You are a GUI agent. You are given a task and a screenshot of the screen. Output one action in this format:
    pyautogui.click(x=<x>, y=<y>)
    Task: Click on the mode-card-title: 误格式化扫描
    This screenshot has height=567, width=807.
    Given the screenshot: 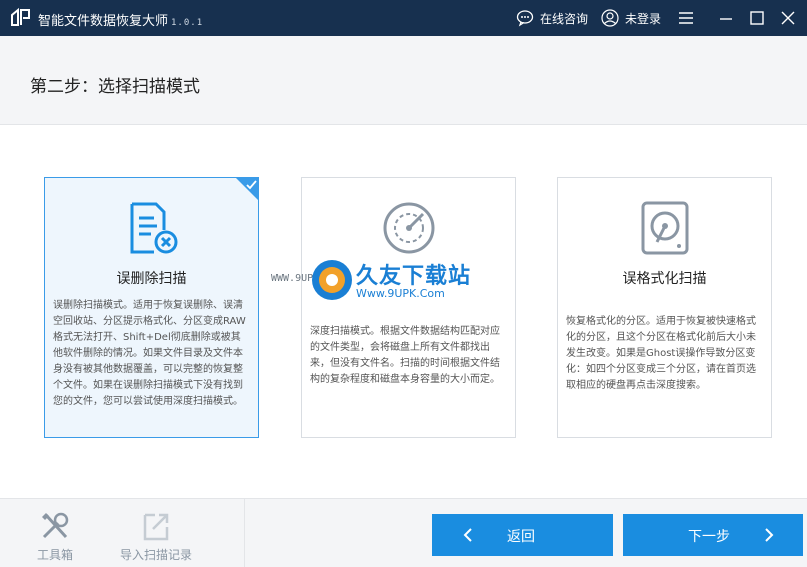 What is the action you would take?
    pyautogui.click(x=664, y=279)
    